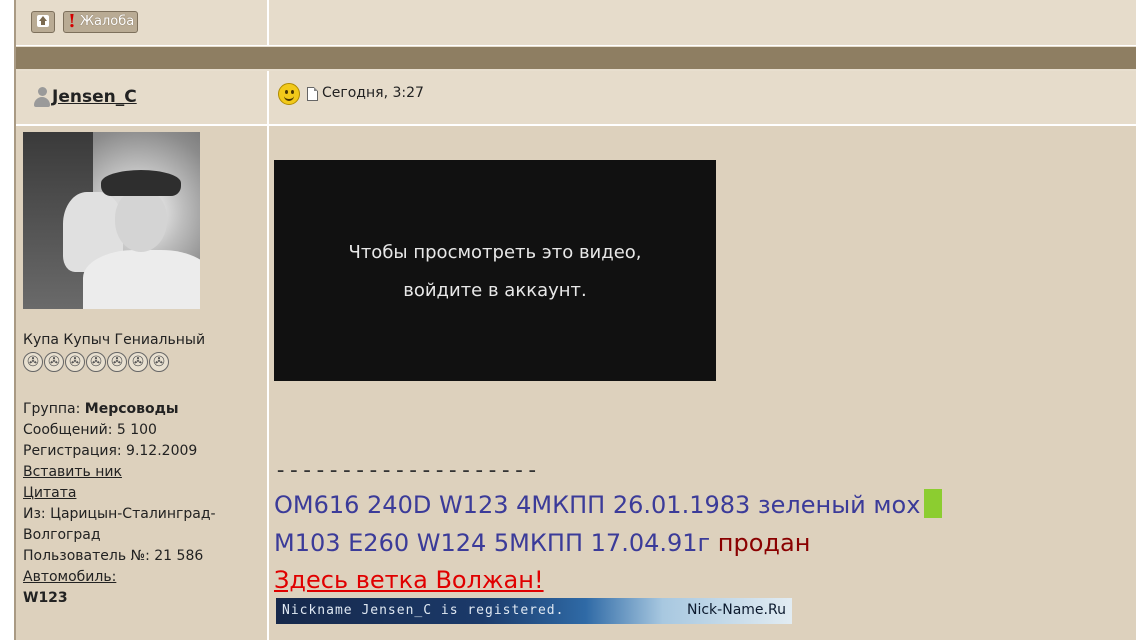 Image resolution: width=1136 pixels, height=640 pixels. Describe the element at coordinates (608, 580) in the screenshot. I see `volga-thread-link: Здесь ветка Волжан!` at that location.